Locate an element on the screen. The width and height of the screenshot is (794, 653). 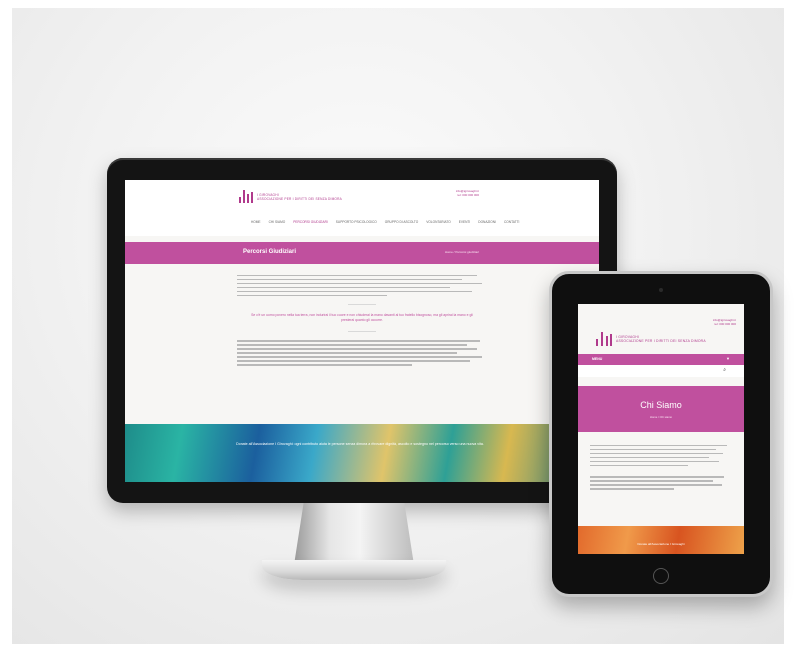
tablet-page-banner: Chi Siamo Home / Chi siamo is located at coordinates (661, 409).